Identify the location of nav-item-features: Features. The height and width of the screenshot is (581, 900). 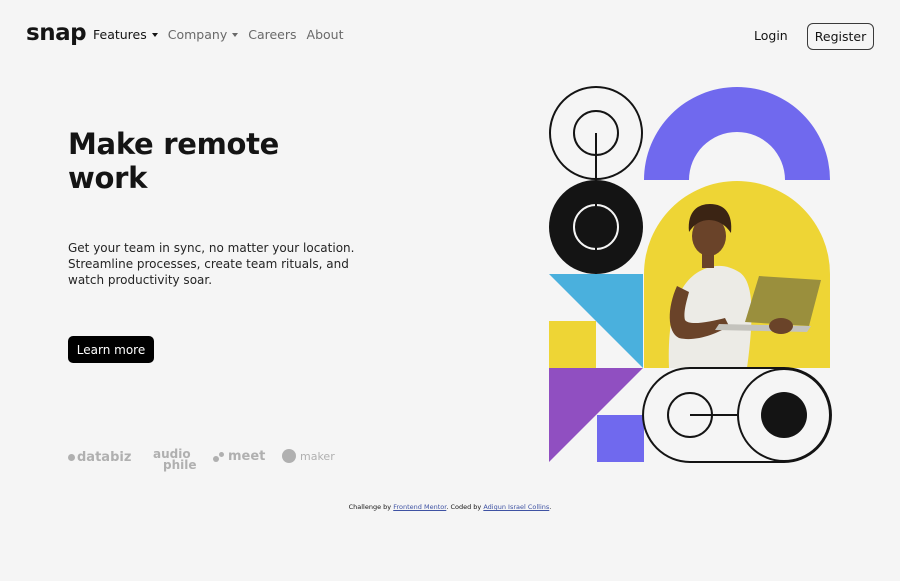
(125, 34).